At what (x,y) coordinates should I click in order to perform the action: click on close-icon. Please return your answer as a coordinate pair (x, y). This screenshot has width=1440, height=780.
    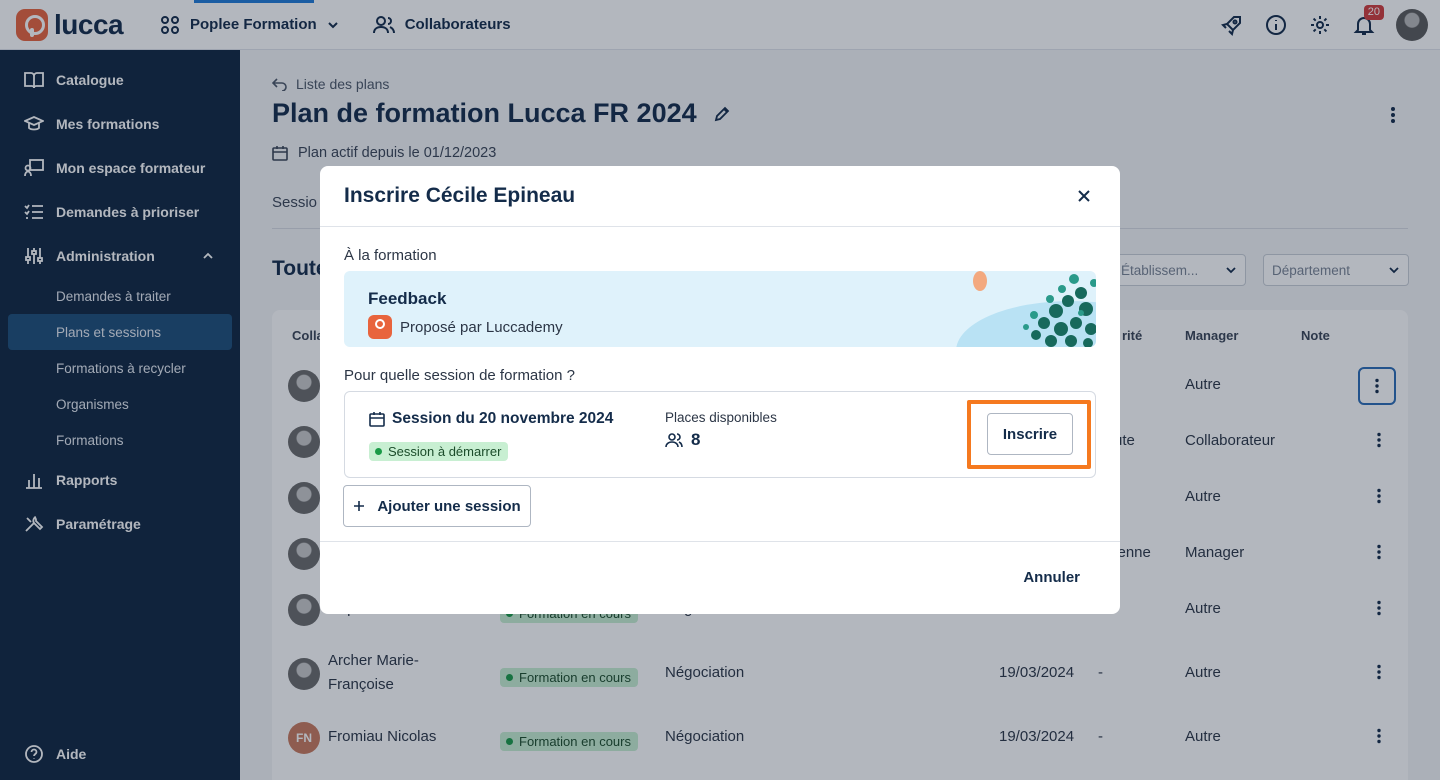
    Looking at the image, I should click on (1084, 196).